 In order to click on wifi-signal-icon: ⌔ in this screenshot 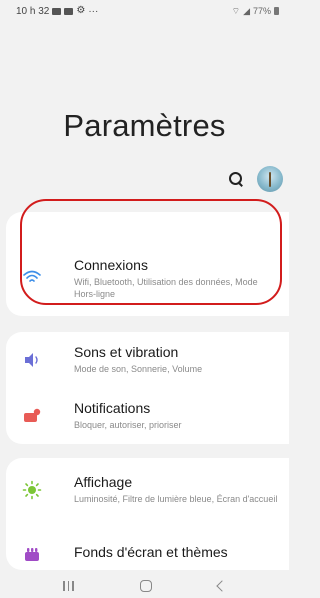, I will do `click(236, 10)`.